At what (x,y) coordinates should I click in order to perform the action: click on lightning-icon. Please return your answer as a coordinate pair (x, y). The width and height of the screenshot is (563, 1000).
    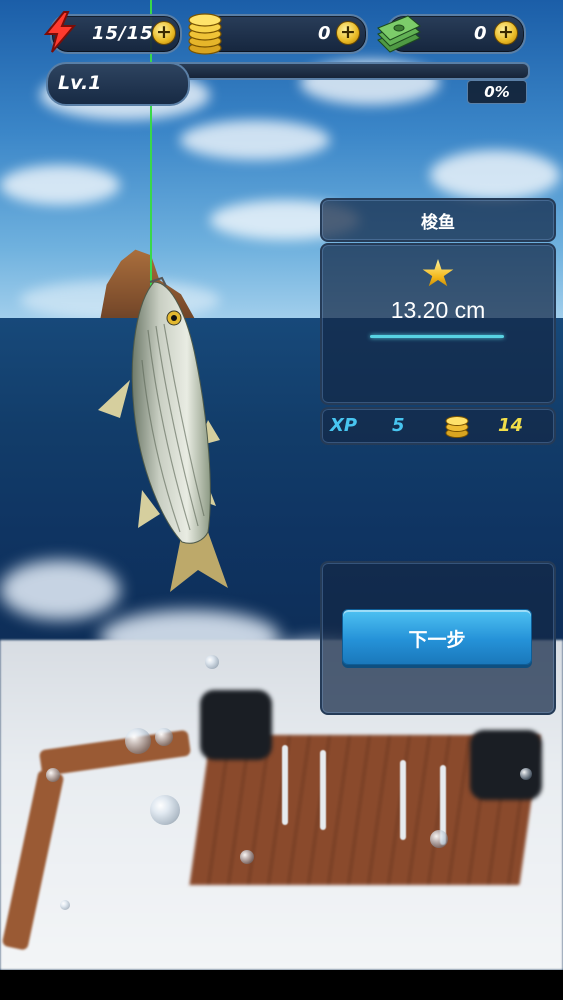
    Looking at the image, I should click on (60, 32).